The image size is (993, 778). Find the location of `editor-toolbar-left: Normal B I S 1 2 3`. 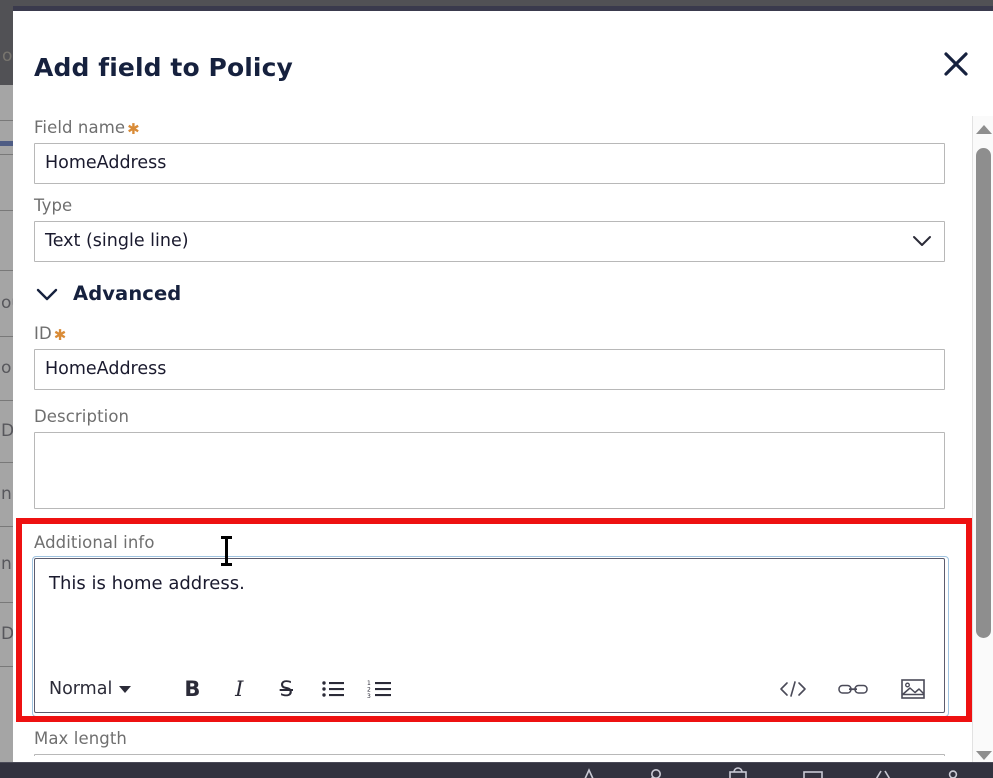

editor-toolbar-left: Normal B I S 1 2 3 is located at coordinates (229, 689).